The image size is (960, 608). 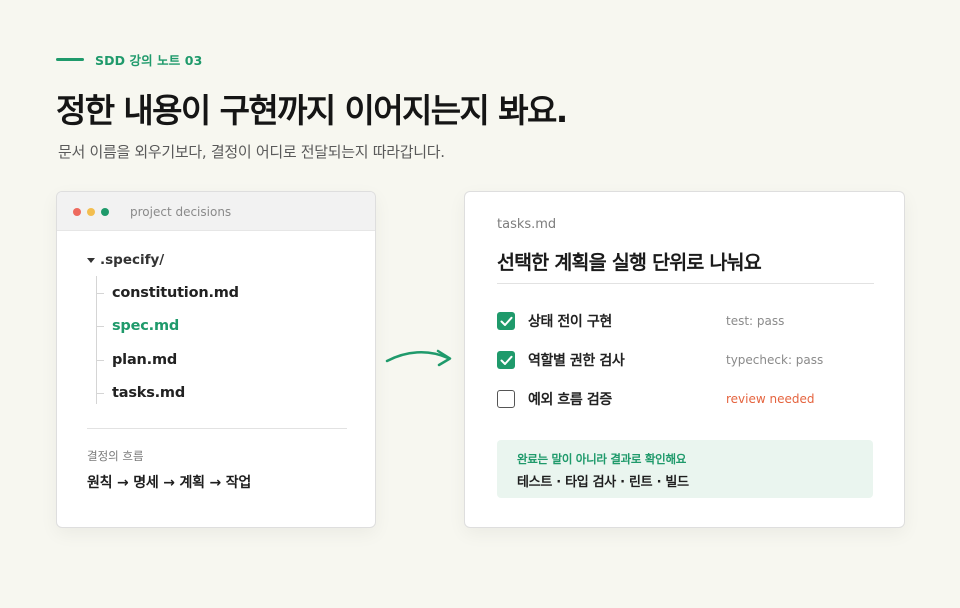 I want to click on task-status: test: pass, so click(x=755, y=321).